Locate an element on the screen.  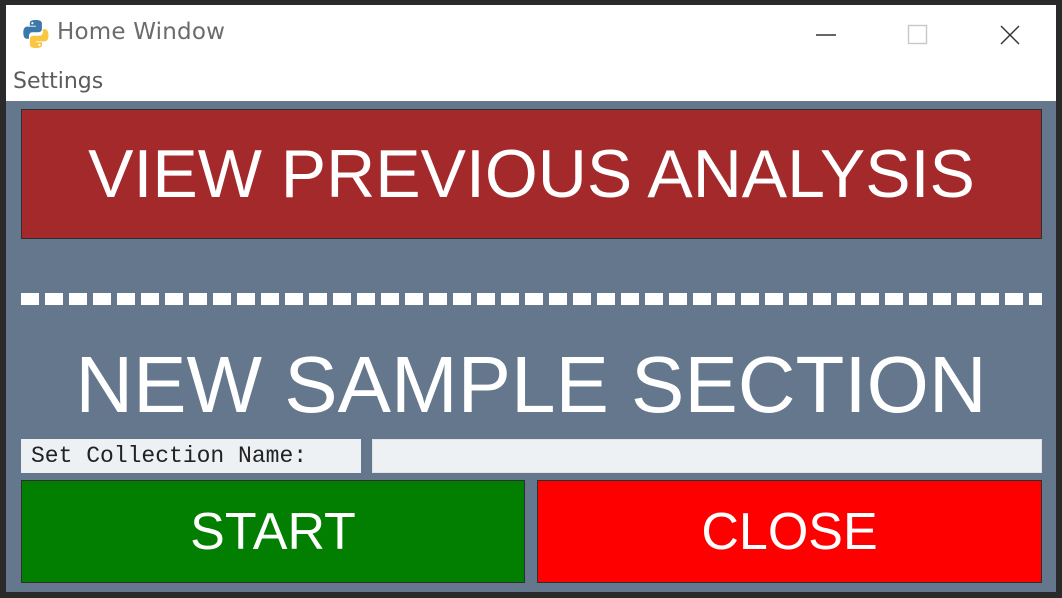
collection-name-input is located at coordinates (707, 456).